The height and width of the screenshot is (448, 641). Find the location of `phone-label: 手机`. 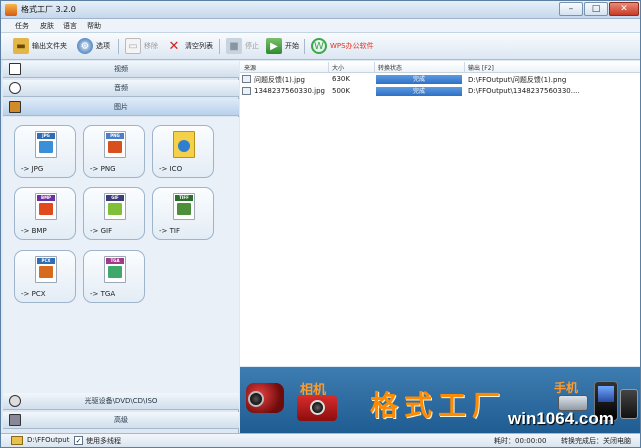

phone-label: 手机 is located at coordinates (566, 388).